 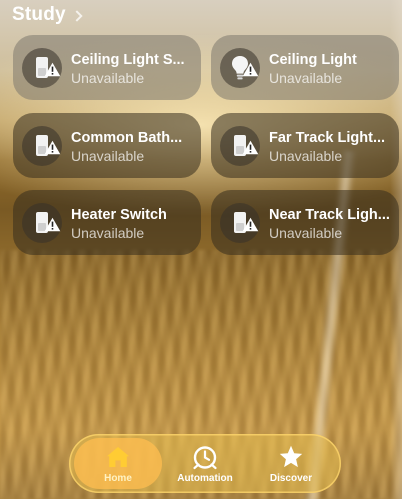 I want to click on tab-bar: Home Automation Discover, so click(x=205, y=463).